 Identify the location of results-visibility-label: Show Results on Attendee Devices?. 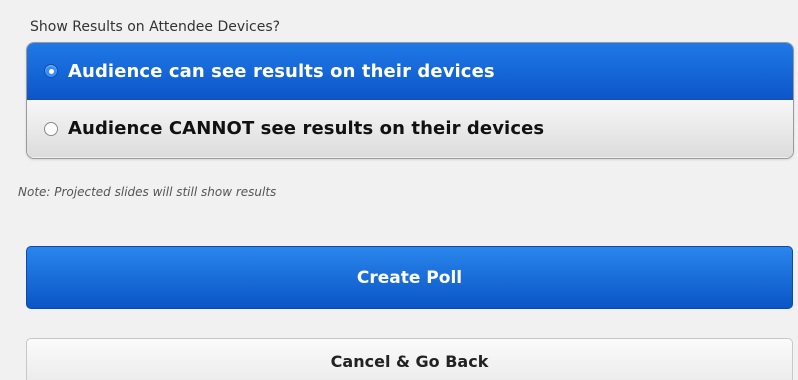
(155, 27).